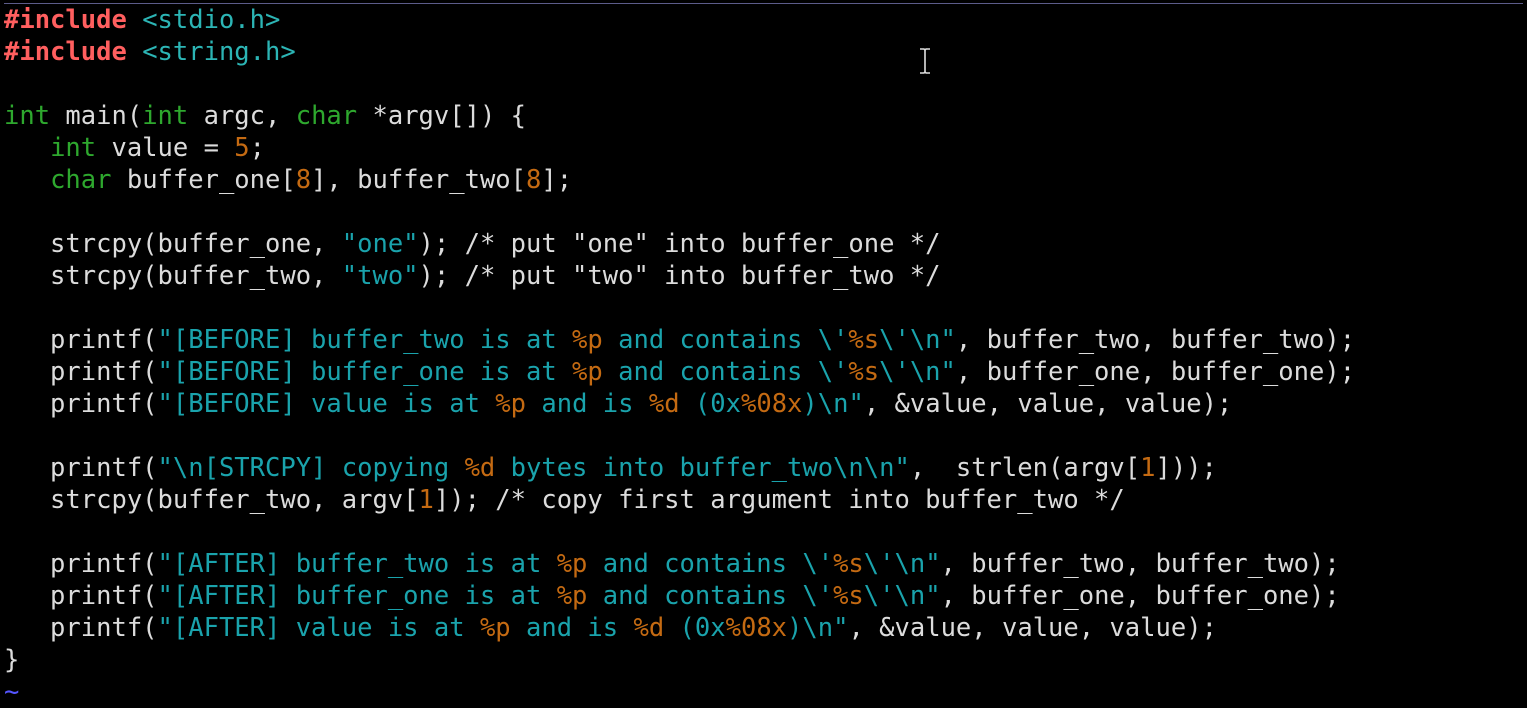 The image size is (1527, 708). What do you see at coordinates (165, 148) in the screenshot?
I see `code-token: value =` at bounding box center [165, 148].